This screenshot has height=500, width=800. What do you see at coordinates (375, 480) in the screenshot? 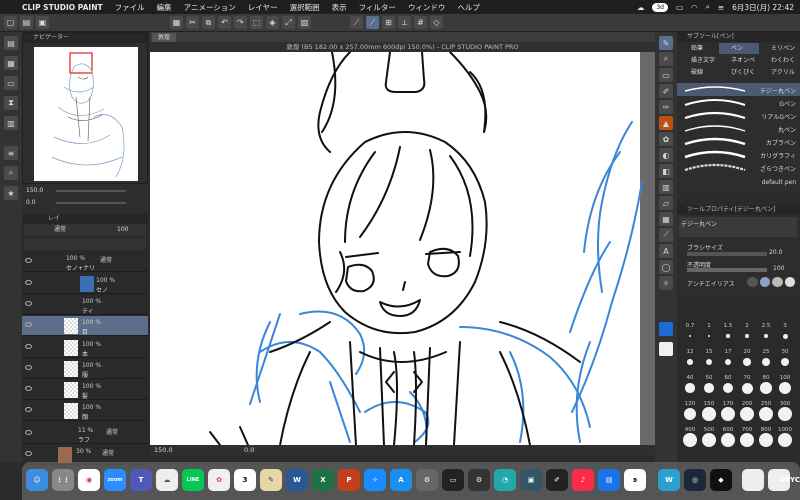
I see `safari-icon: ✧` at bounding box center [375, 480].